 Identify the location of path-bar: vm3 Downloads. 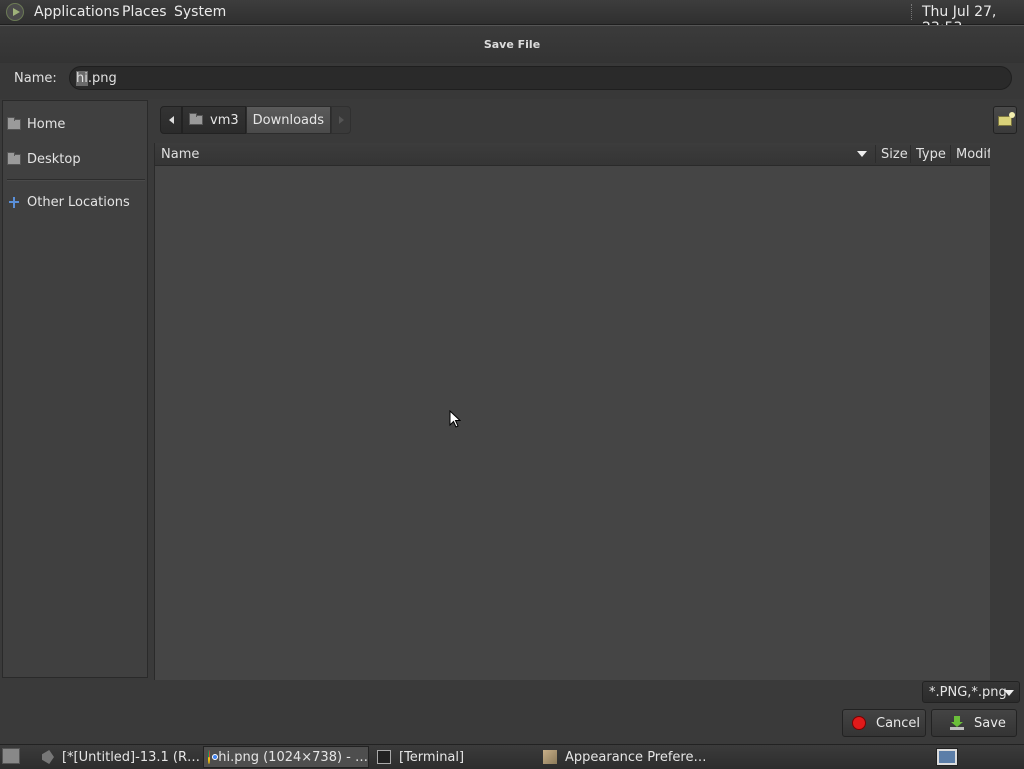
(256, 120).